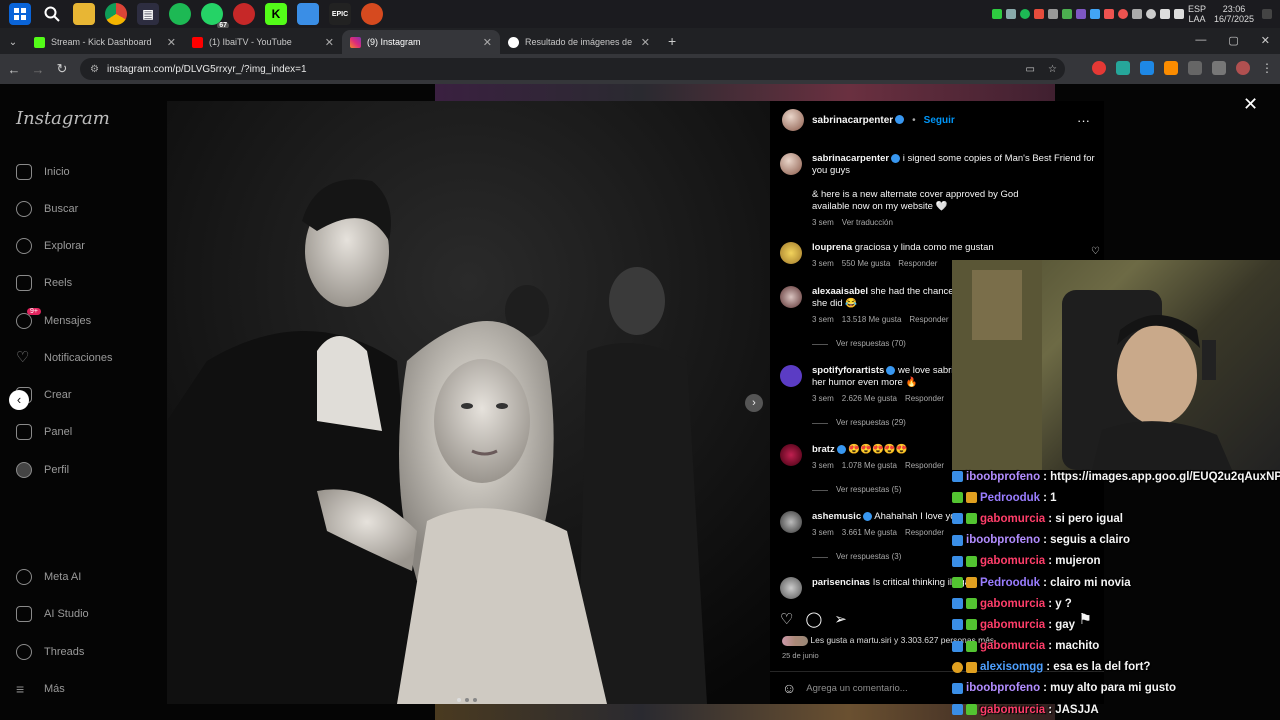 This screenshot has width=1280, height=720. I want to click on profile-avatar-icon, so click(1243, 68).